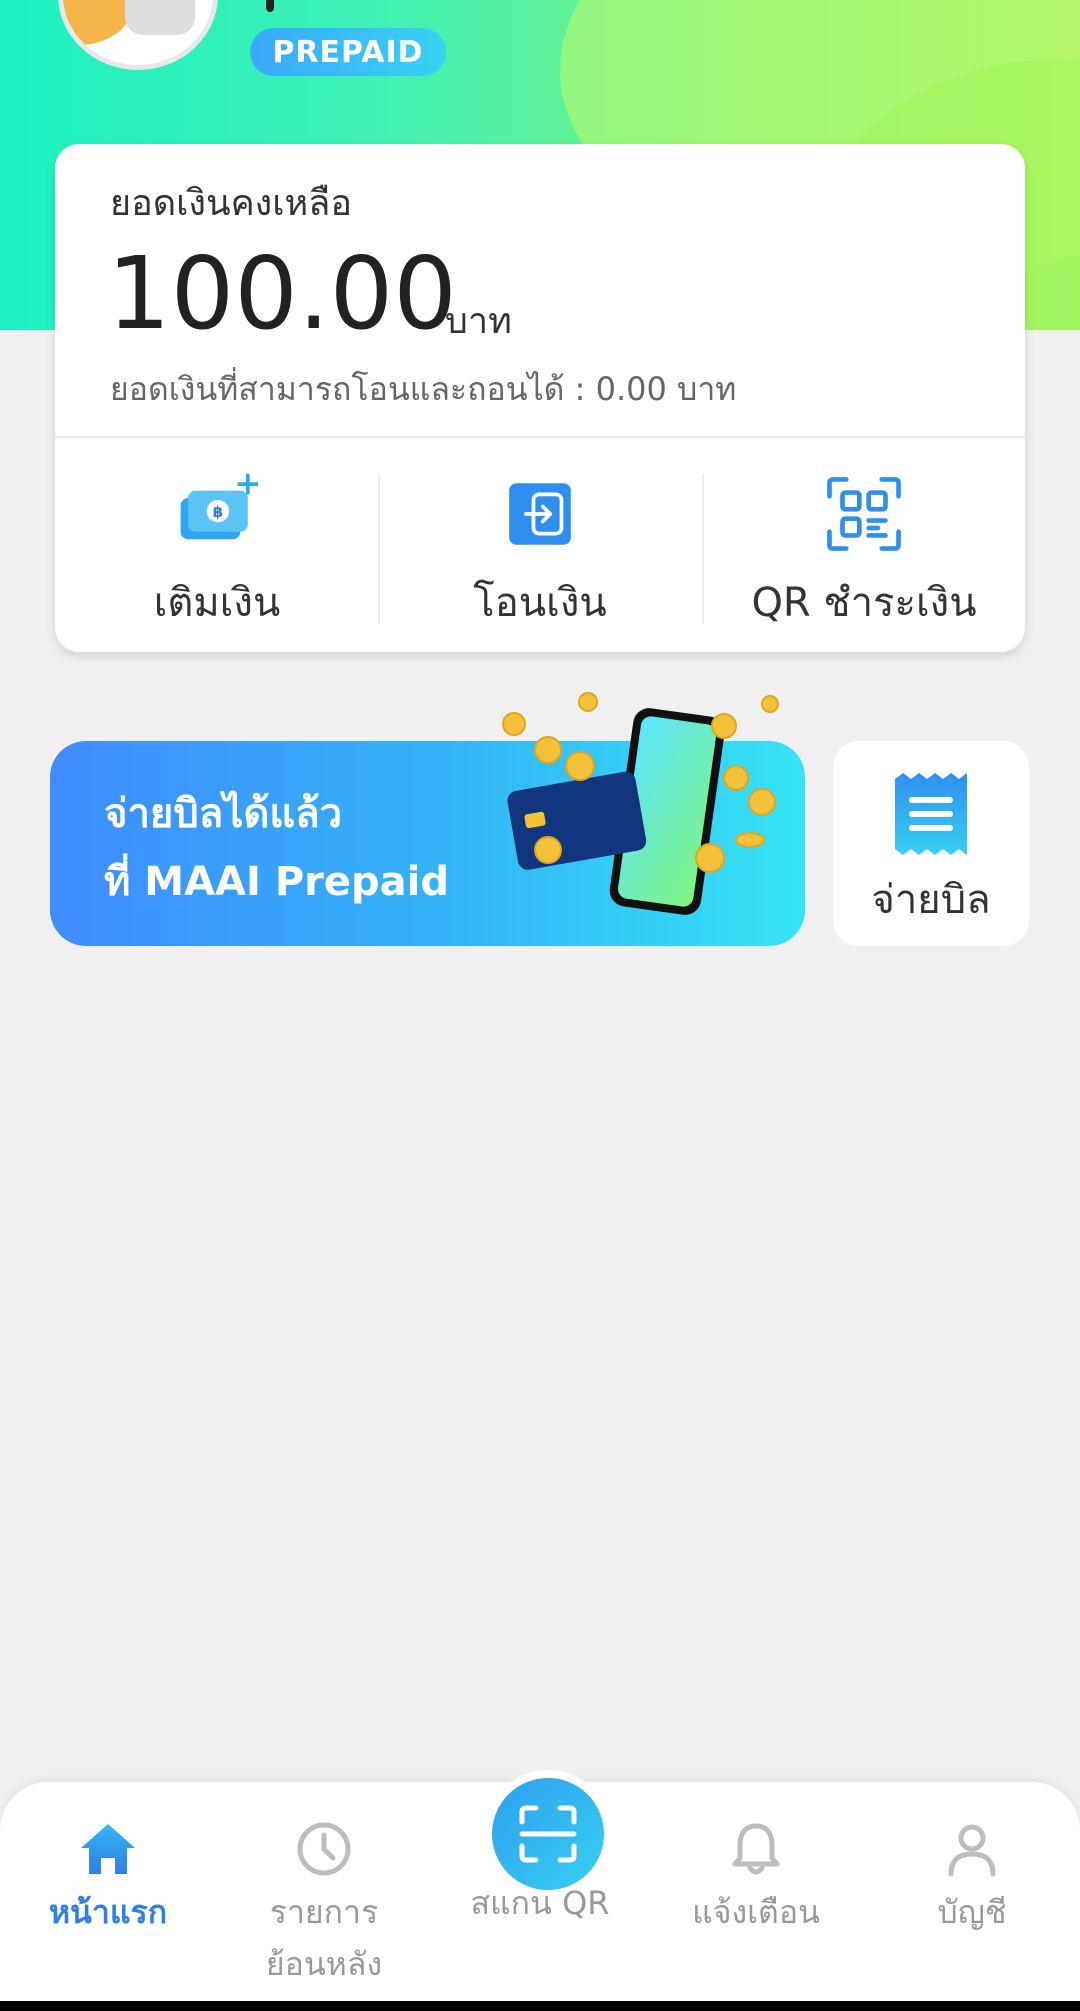 This screenshot has height=2011, width=1080. Describe the element at coordinates (540, 1903) in the screenshot. I see `scan-qr-label: สแกน QR` at that location.